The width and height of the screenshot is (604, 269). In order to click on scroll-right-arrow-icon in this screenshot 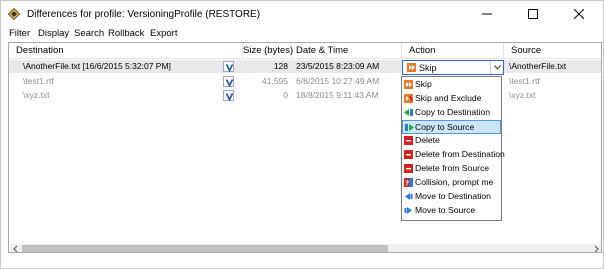, I will do `click(596, 249)`.